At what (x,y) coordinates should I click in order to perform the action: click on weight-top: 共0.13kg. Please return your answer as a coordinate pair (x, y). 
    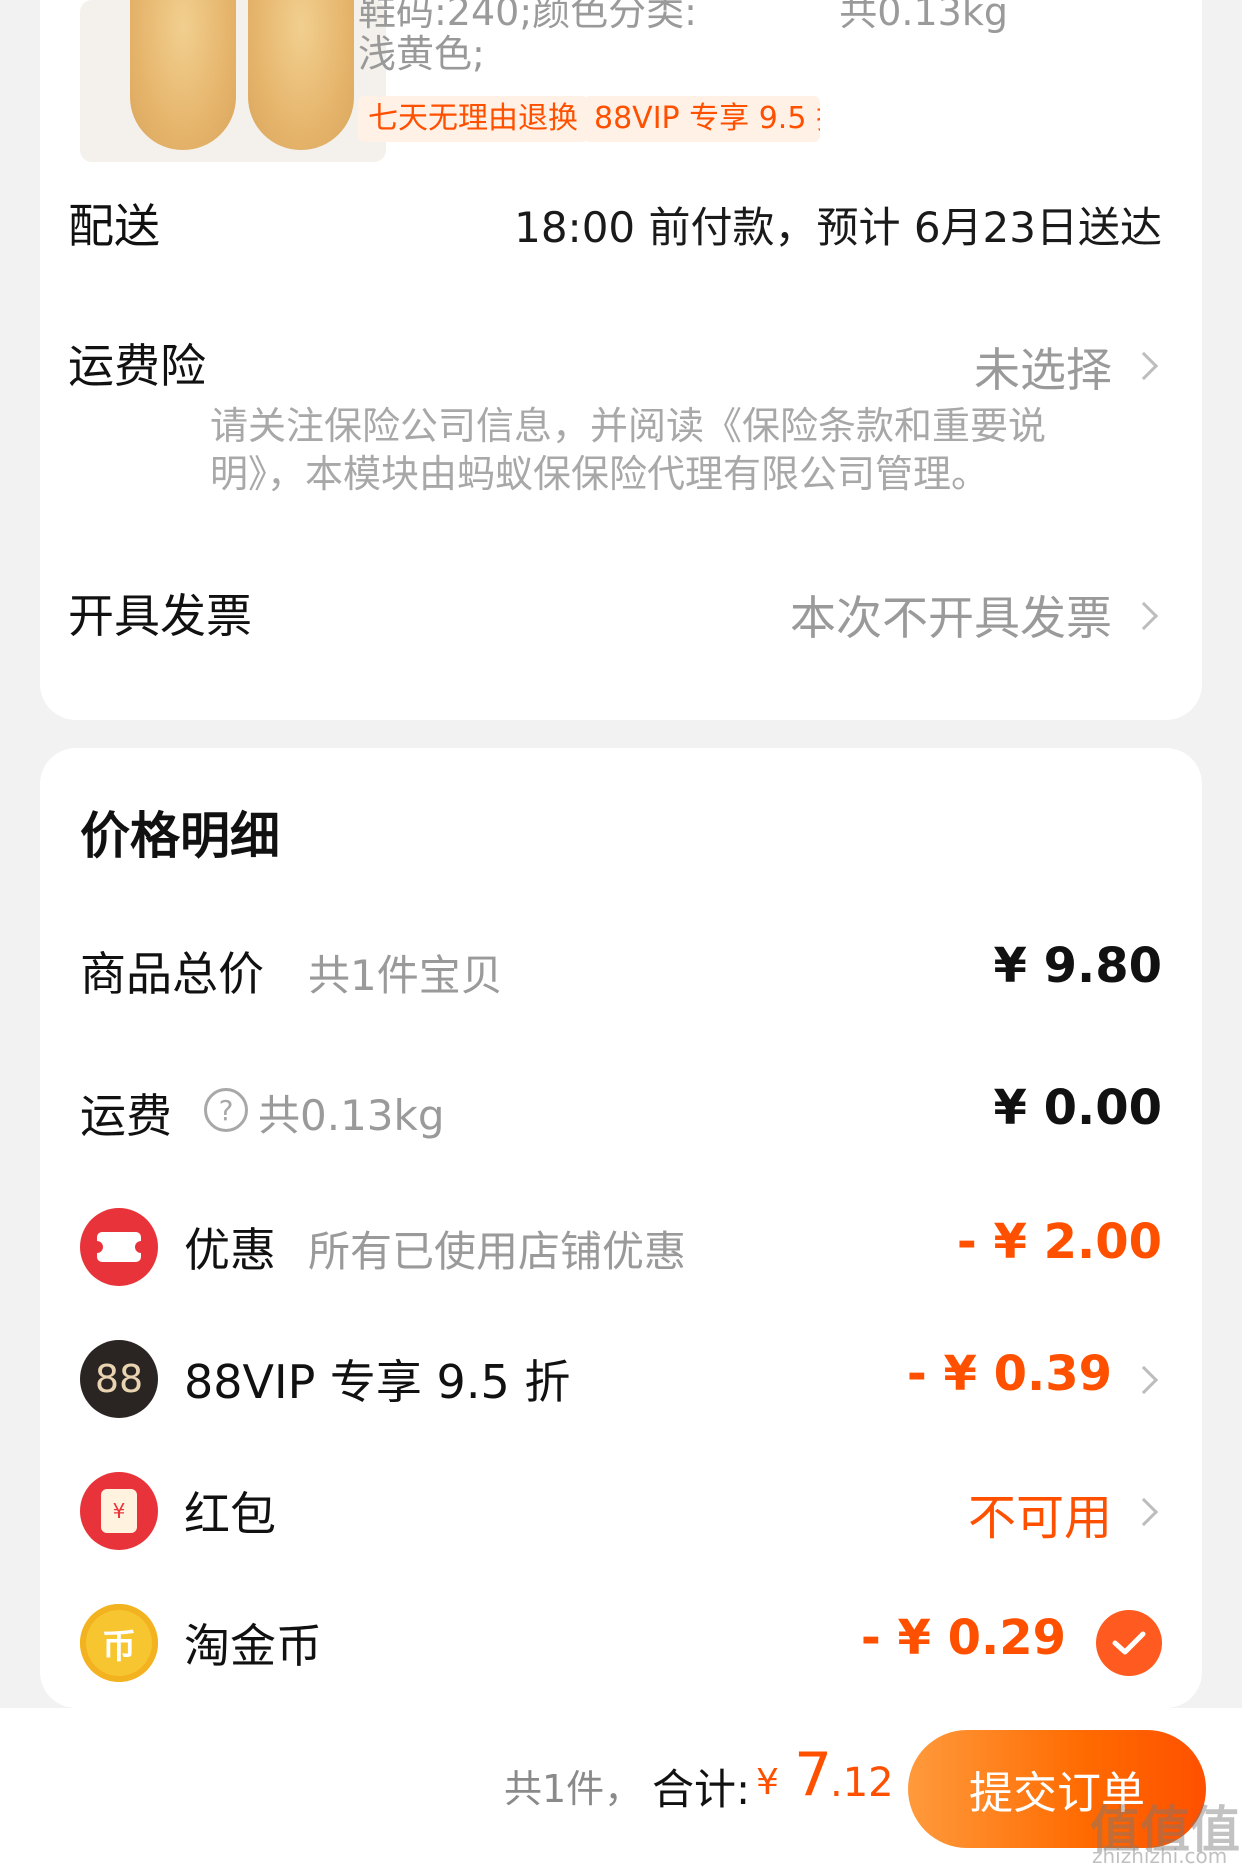
    Looking at the image, I should click on (923, 17).